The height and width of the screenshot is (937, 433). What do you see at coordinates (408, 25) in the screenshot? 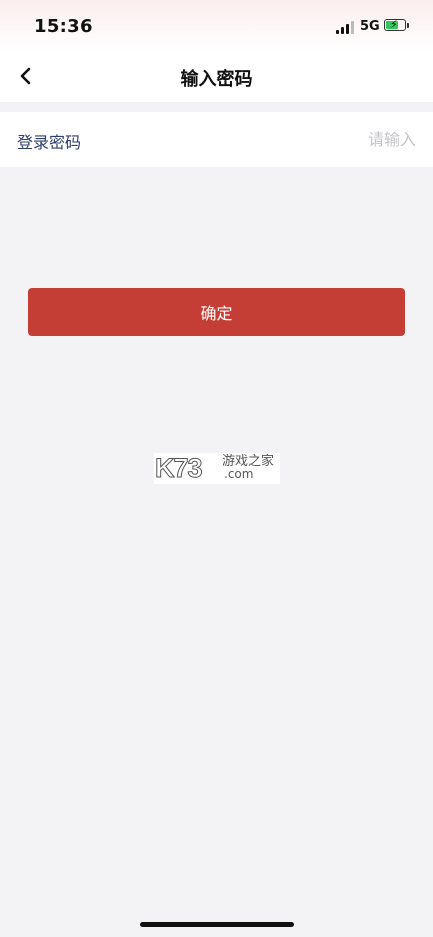
I see `battery-cap` at bounding box center [408, 25].